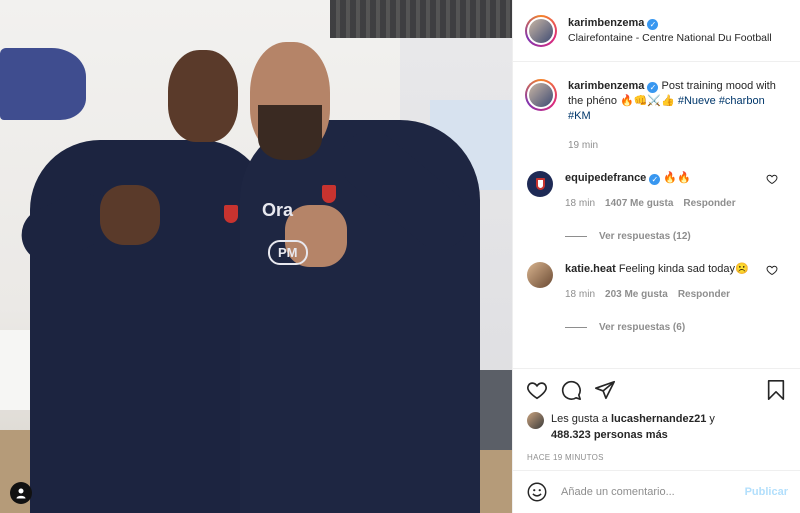  Describe the element at coordinates (583, 145) in the screenshot. I see `caption-time: 19 min` at that location.